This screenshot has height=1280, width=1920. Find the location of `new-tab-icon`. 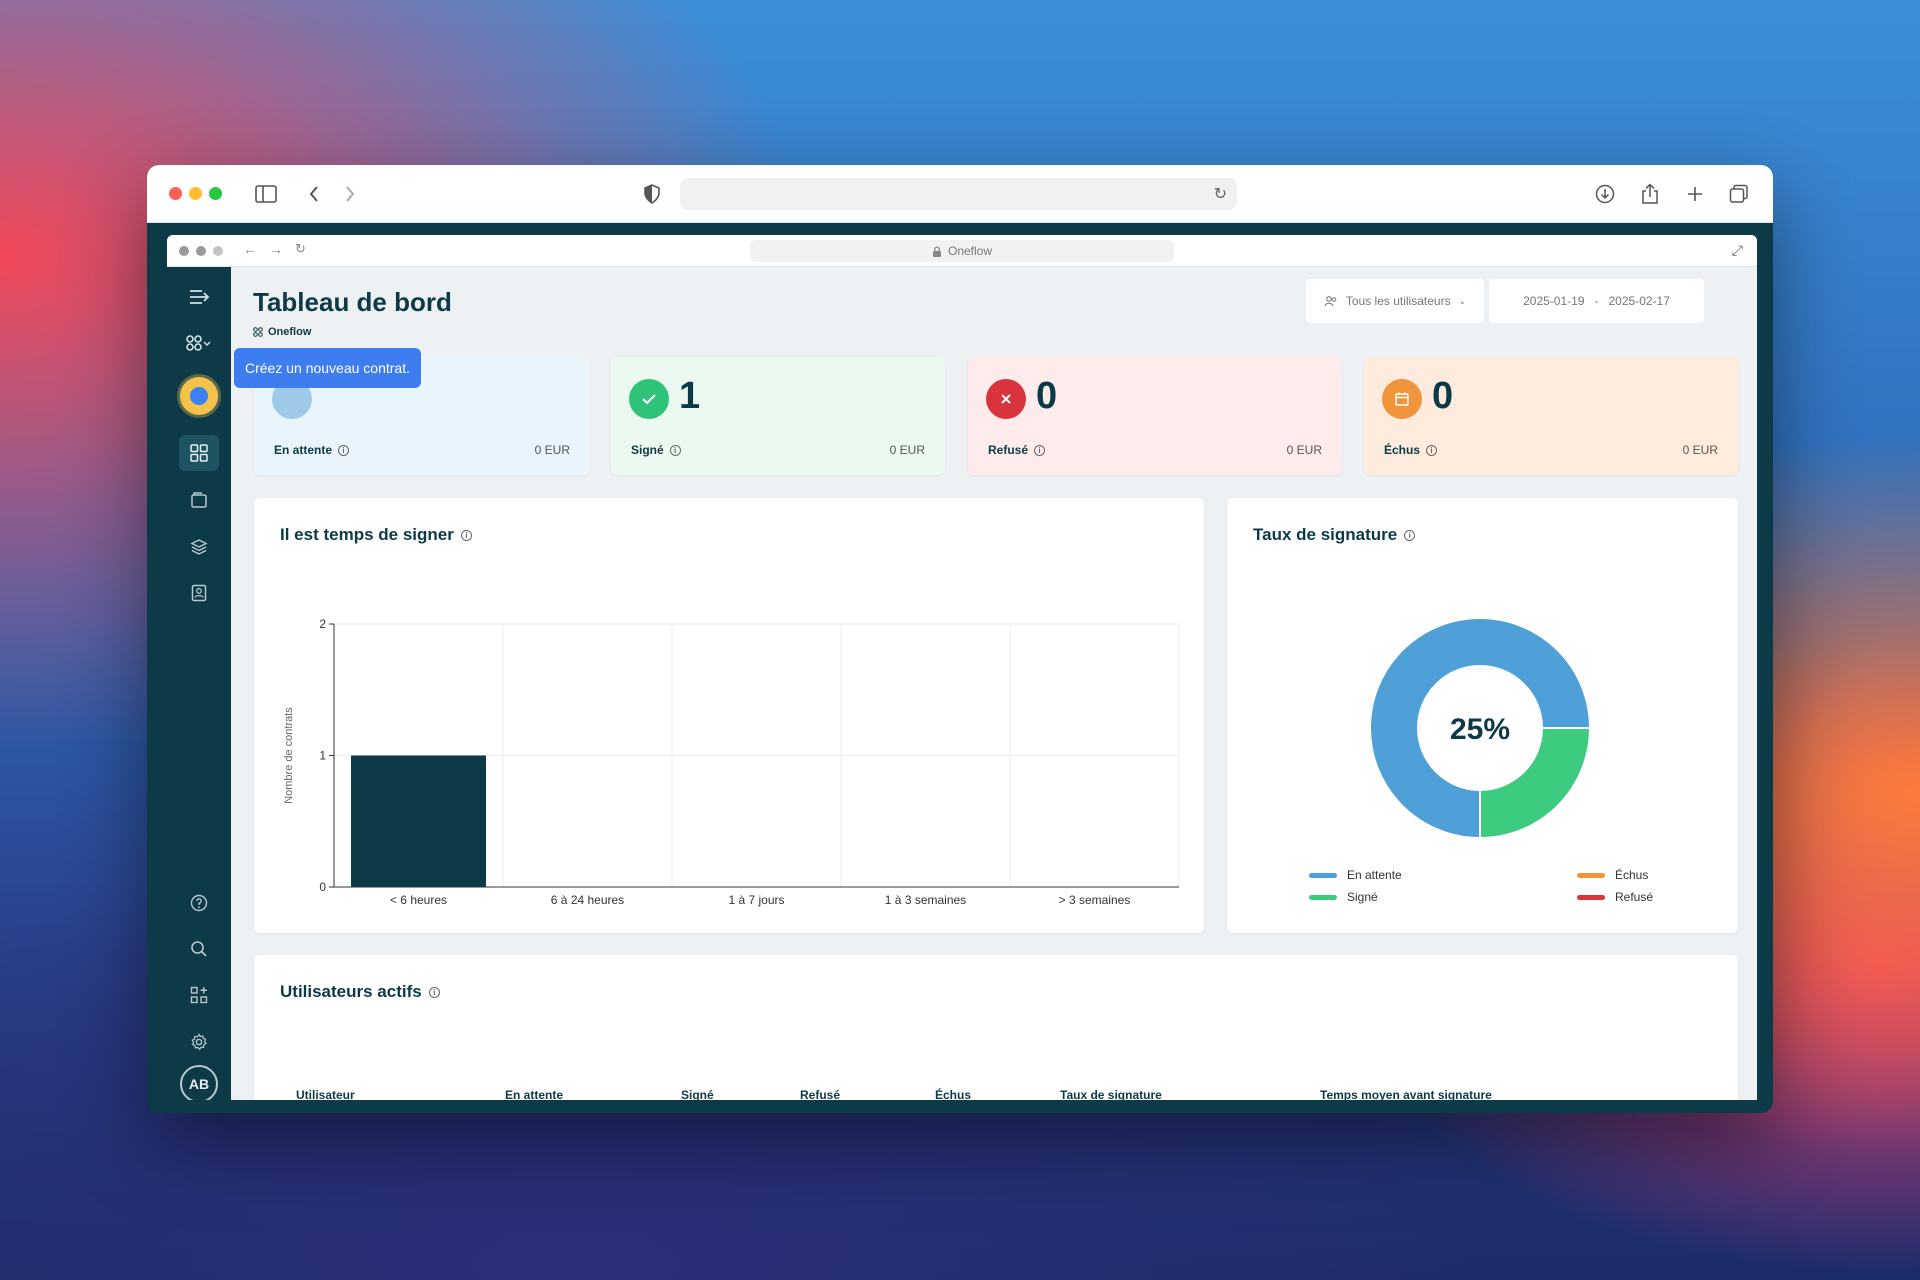

new-tab-icon is located at coordinates (1695, 194).